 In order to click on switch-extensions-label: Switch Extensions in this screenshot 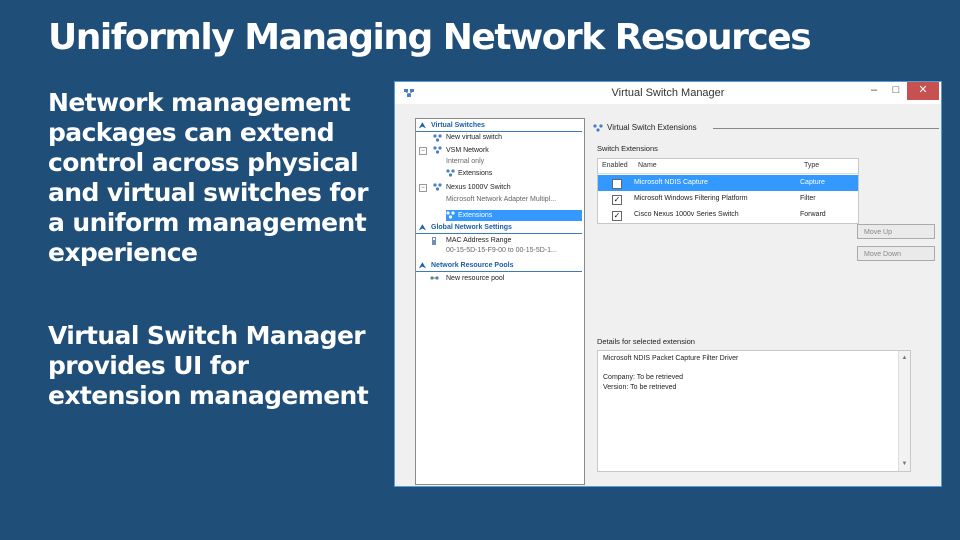, I will do `click(627, 148)`.